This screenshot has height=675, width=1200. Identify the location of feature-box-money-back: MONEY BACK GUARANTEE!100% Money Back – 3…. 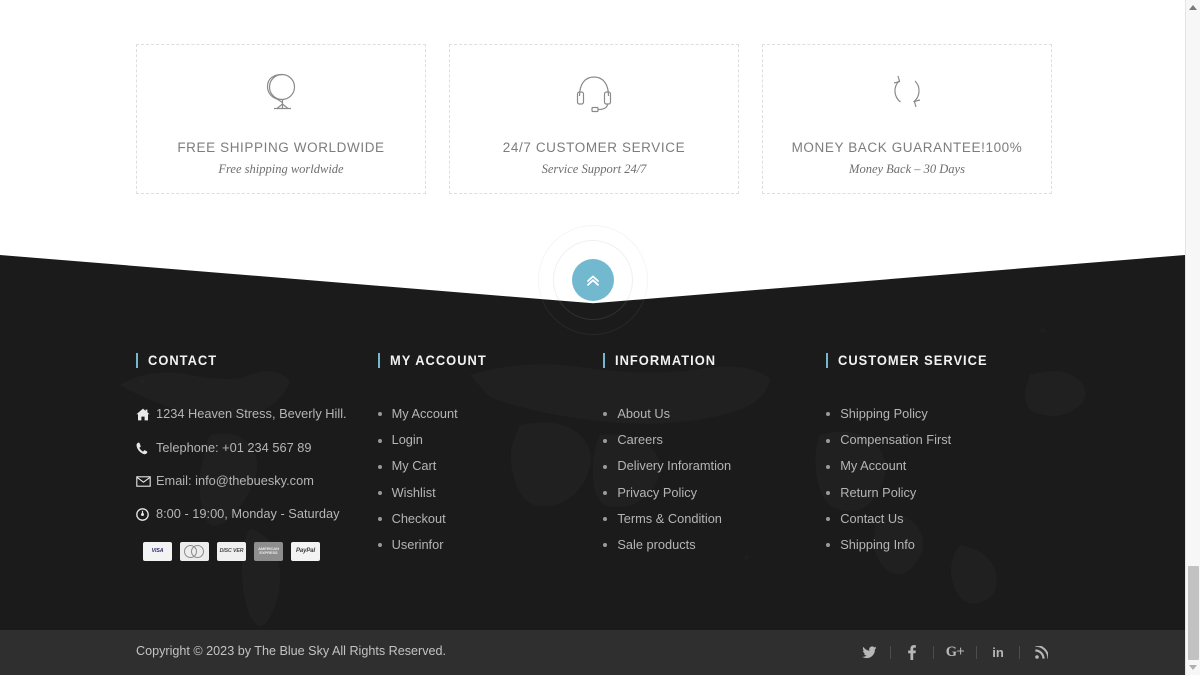
(907, 119).